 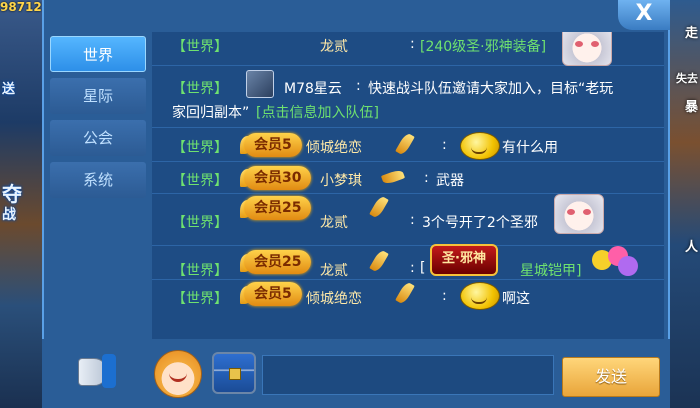 What do you see at coordinates (98, 180) in the screenshot?
I see `tab-system: 系统` at bounding box center [98, 180].